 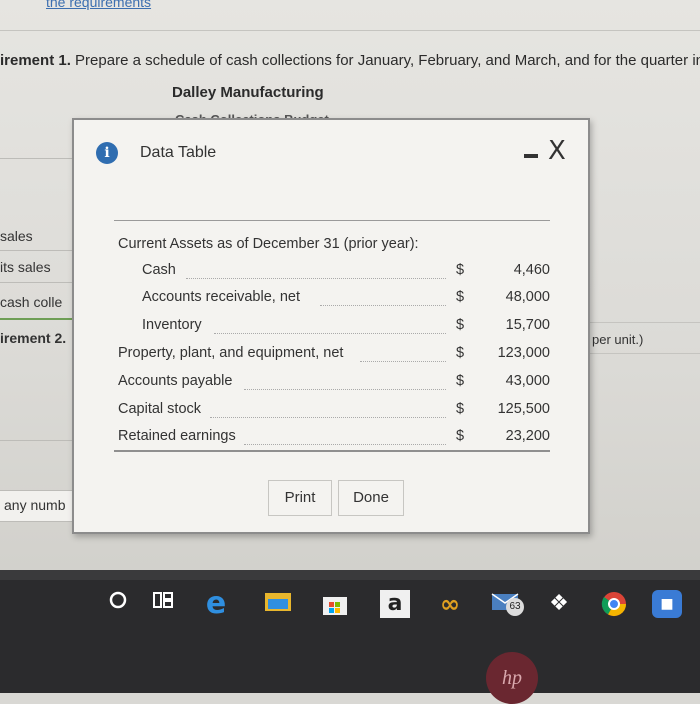 What do you see at coordinates (527, 297) in the screenshot?
I see `row-value: 48,000` at bounding box center [527, 297].